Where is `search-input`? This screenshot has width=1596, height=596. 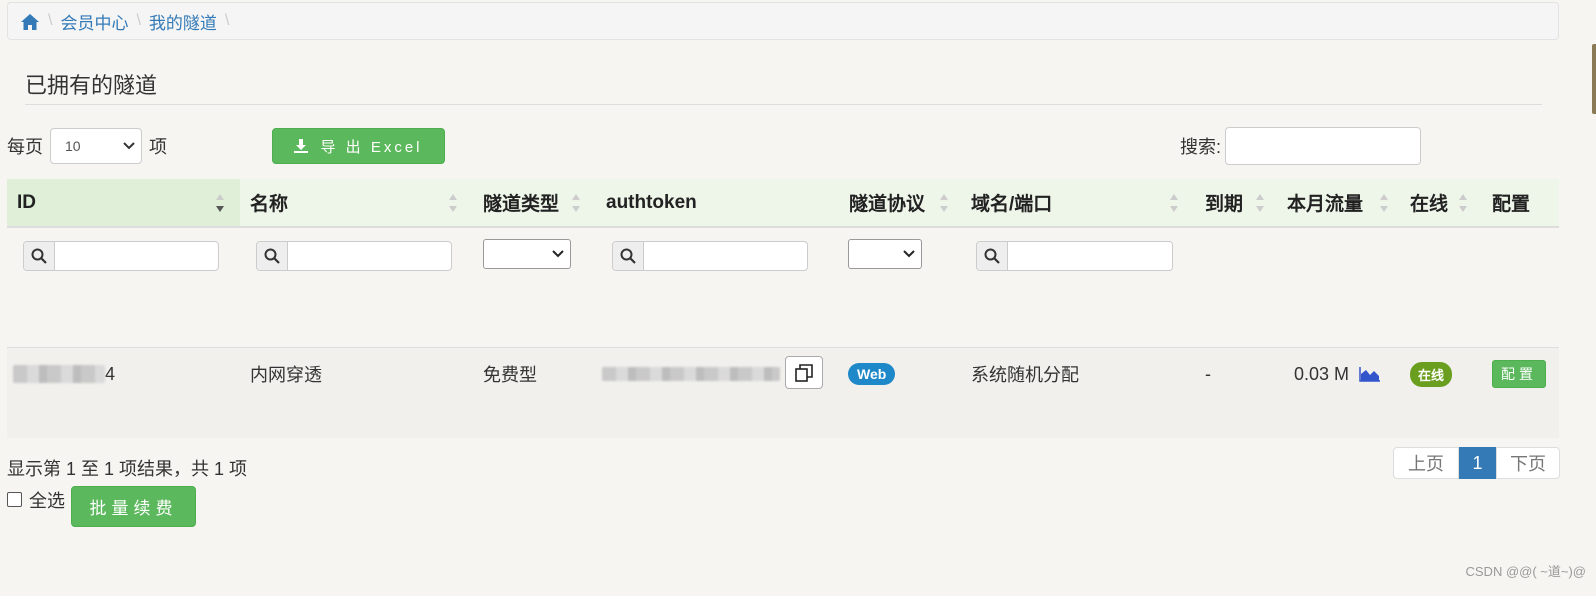
search-input is located at coordinates (1323, 146).